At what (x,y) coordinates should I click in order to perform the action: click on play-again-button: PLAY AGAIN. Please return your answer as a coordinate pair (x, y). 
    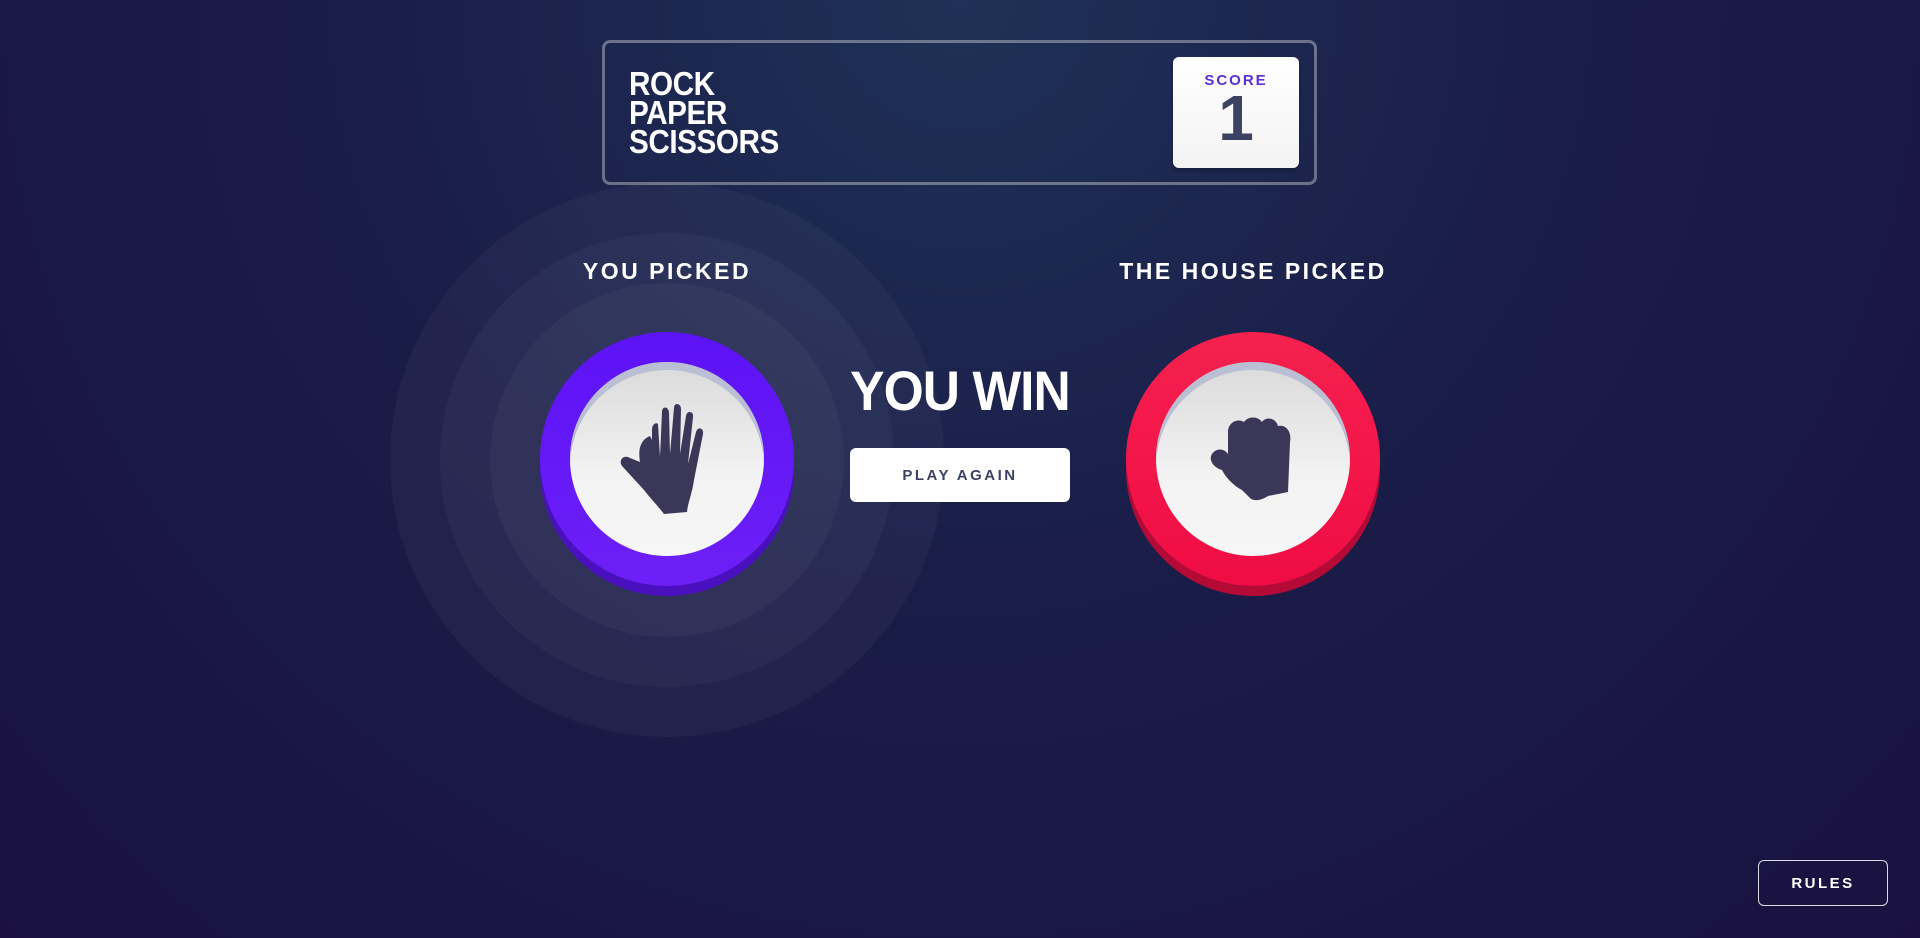
    Looking at the image, I should click on (960, 475).